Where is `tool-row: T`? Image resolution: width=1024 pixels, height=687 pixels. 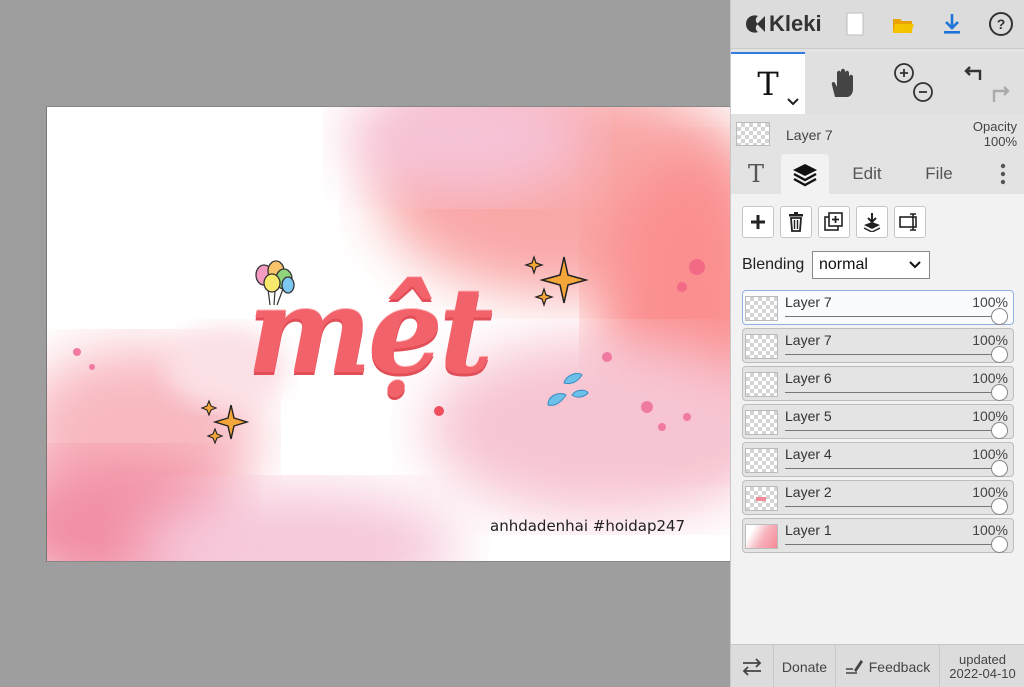 tool-row: T is located at coordinates (877, 83).